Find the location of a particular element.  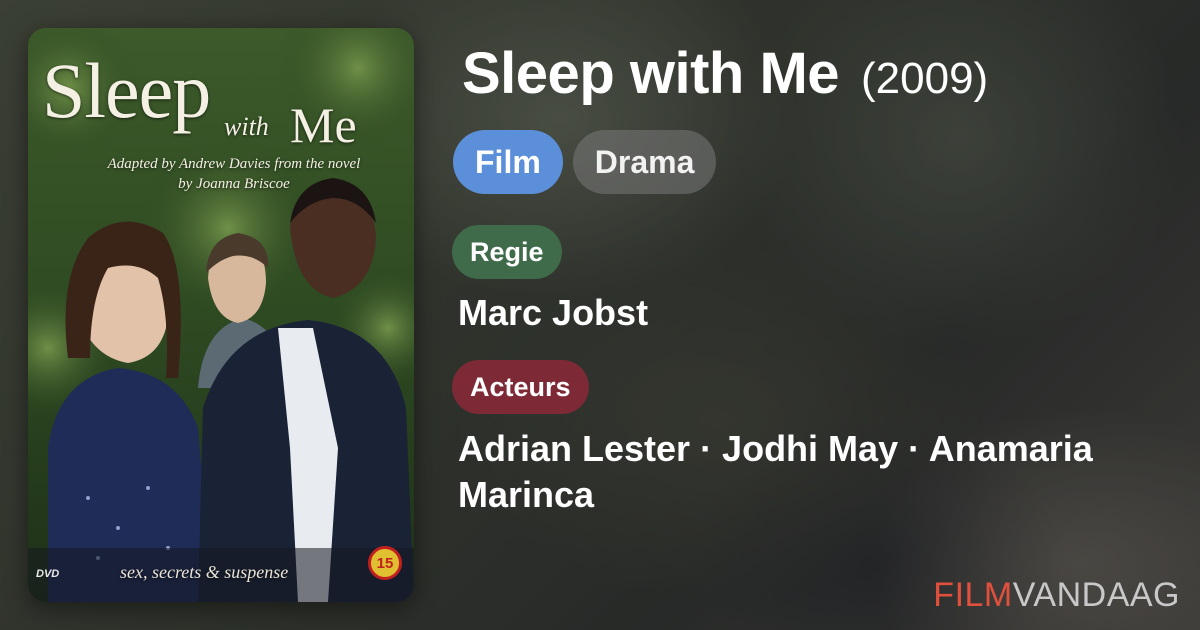

filmvandaag-logo: FILMVANDAAG is located at coordinates (1056, 595).